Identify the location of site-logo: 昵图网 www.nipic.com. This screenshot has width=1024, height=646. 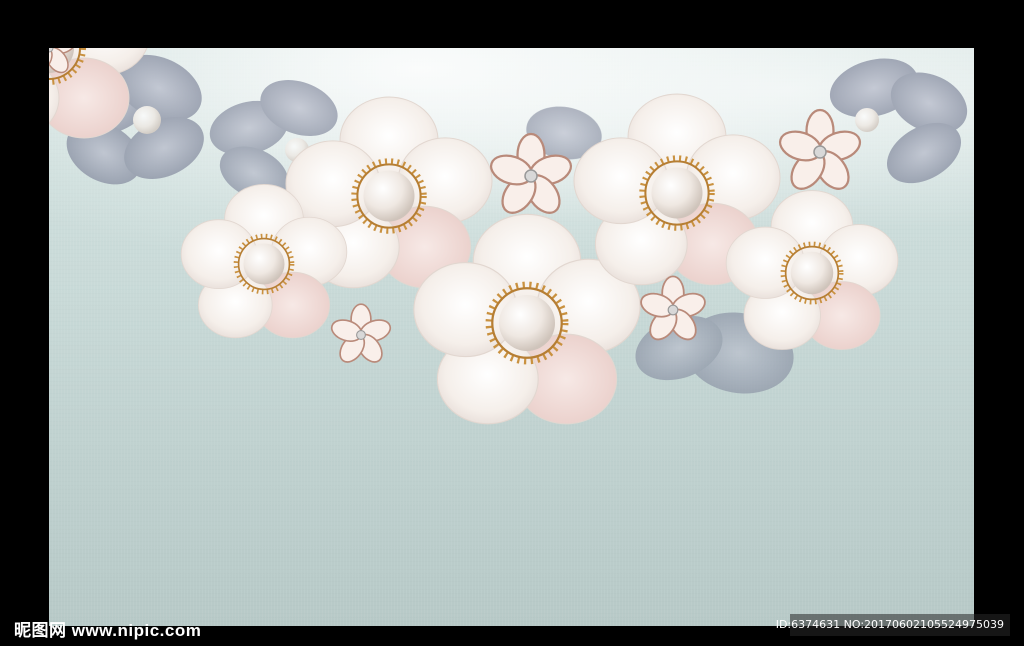
(107, 628).